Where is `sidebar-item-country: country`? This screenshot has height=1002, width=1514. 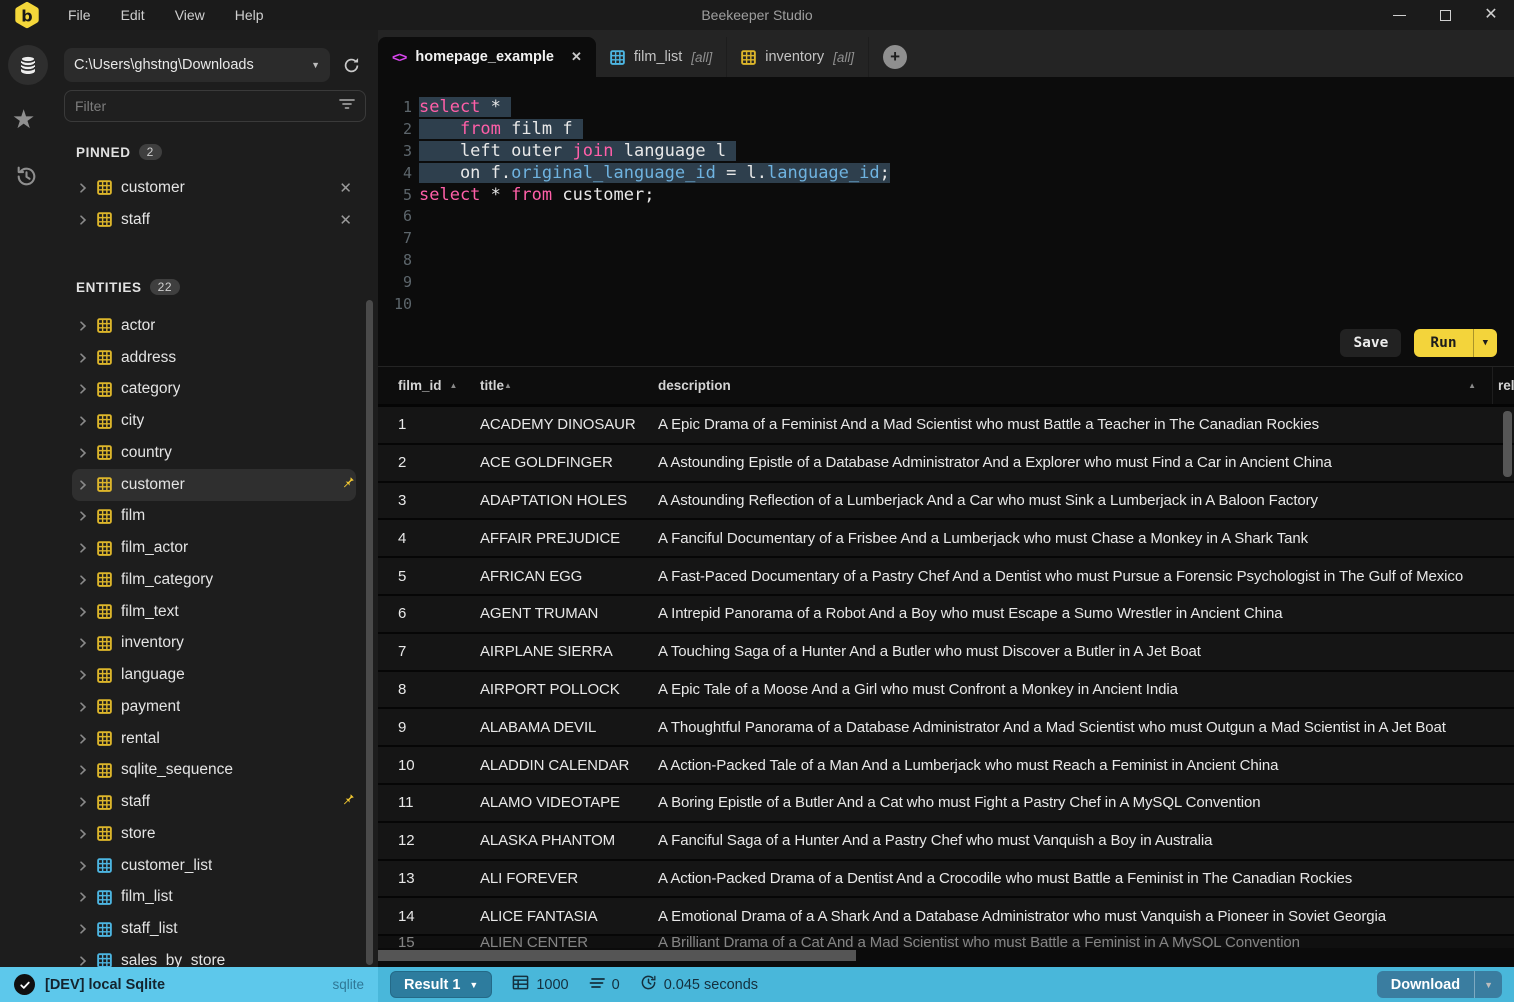 sidebar-item-country: country is located at coordinates (214, 453).